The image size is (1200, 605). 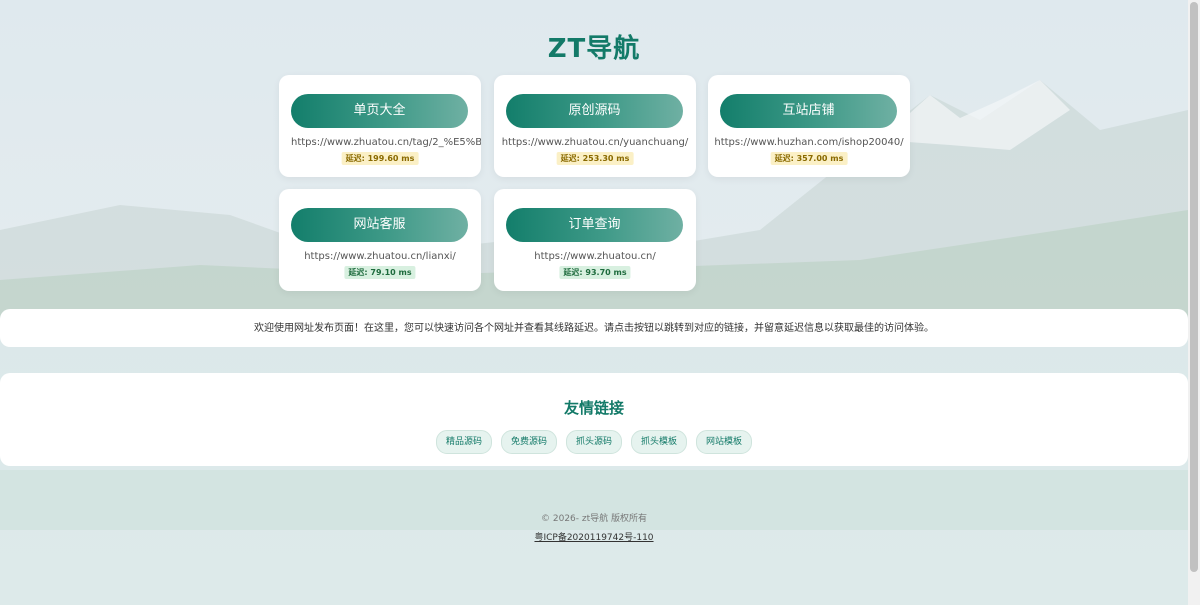 I want to click on scrollbar-thumb, so click(x=1194, y=287).